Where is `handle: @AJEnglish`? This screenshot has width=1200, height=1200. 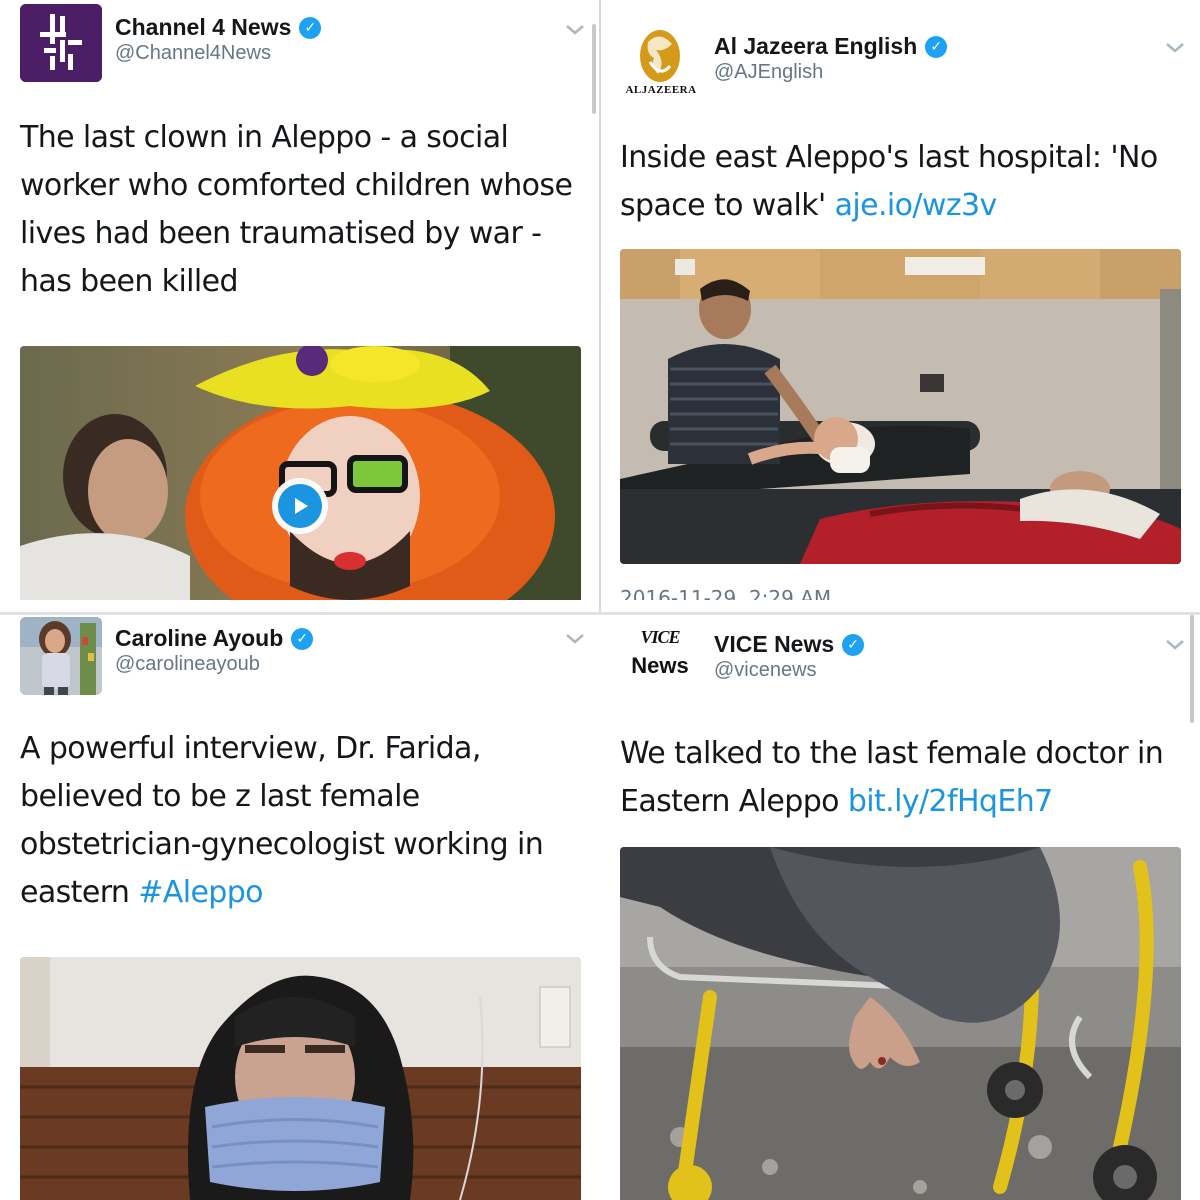
handle: @AJEnglish is located at coordinates (768, 72).